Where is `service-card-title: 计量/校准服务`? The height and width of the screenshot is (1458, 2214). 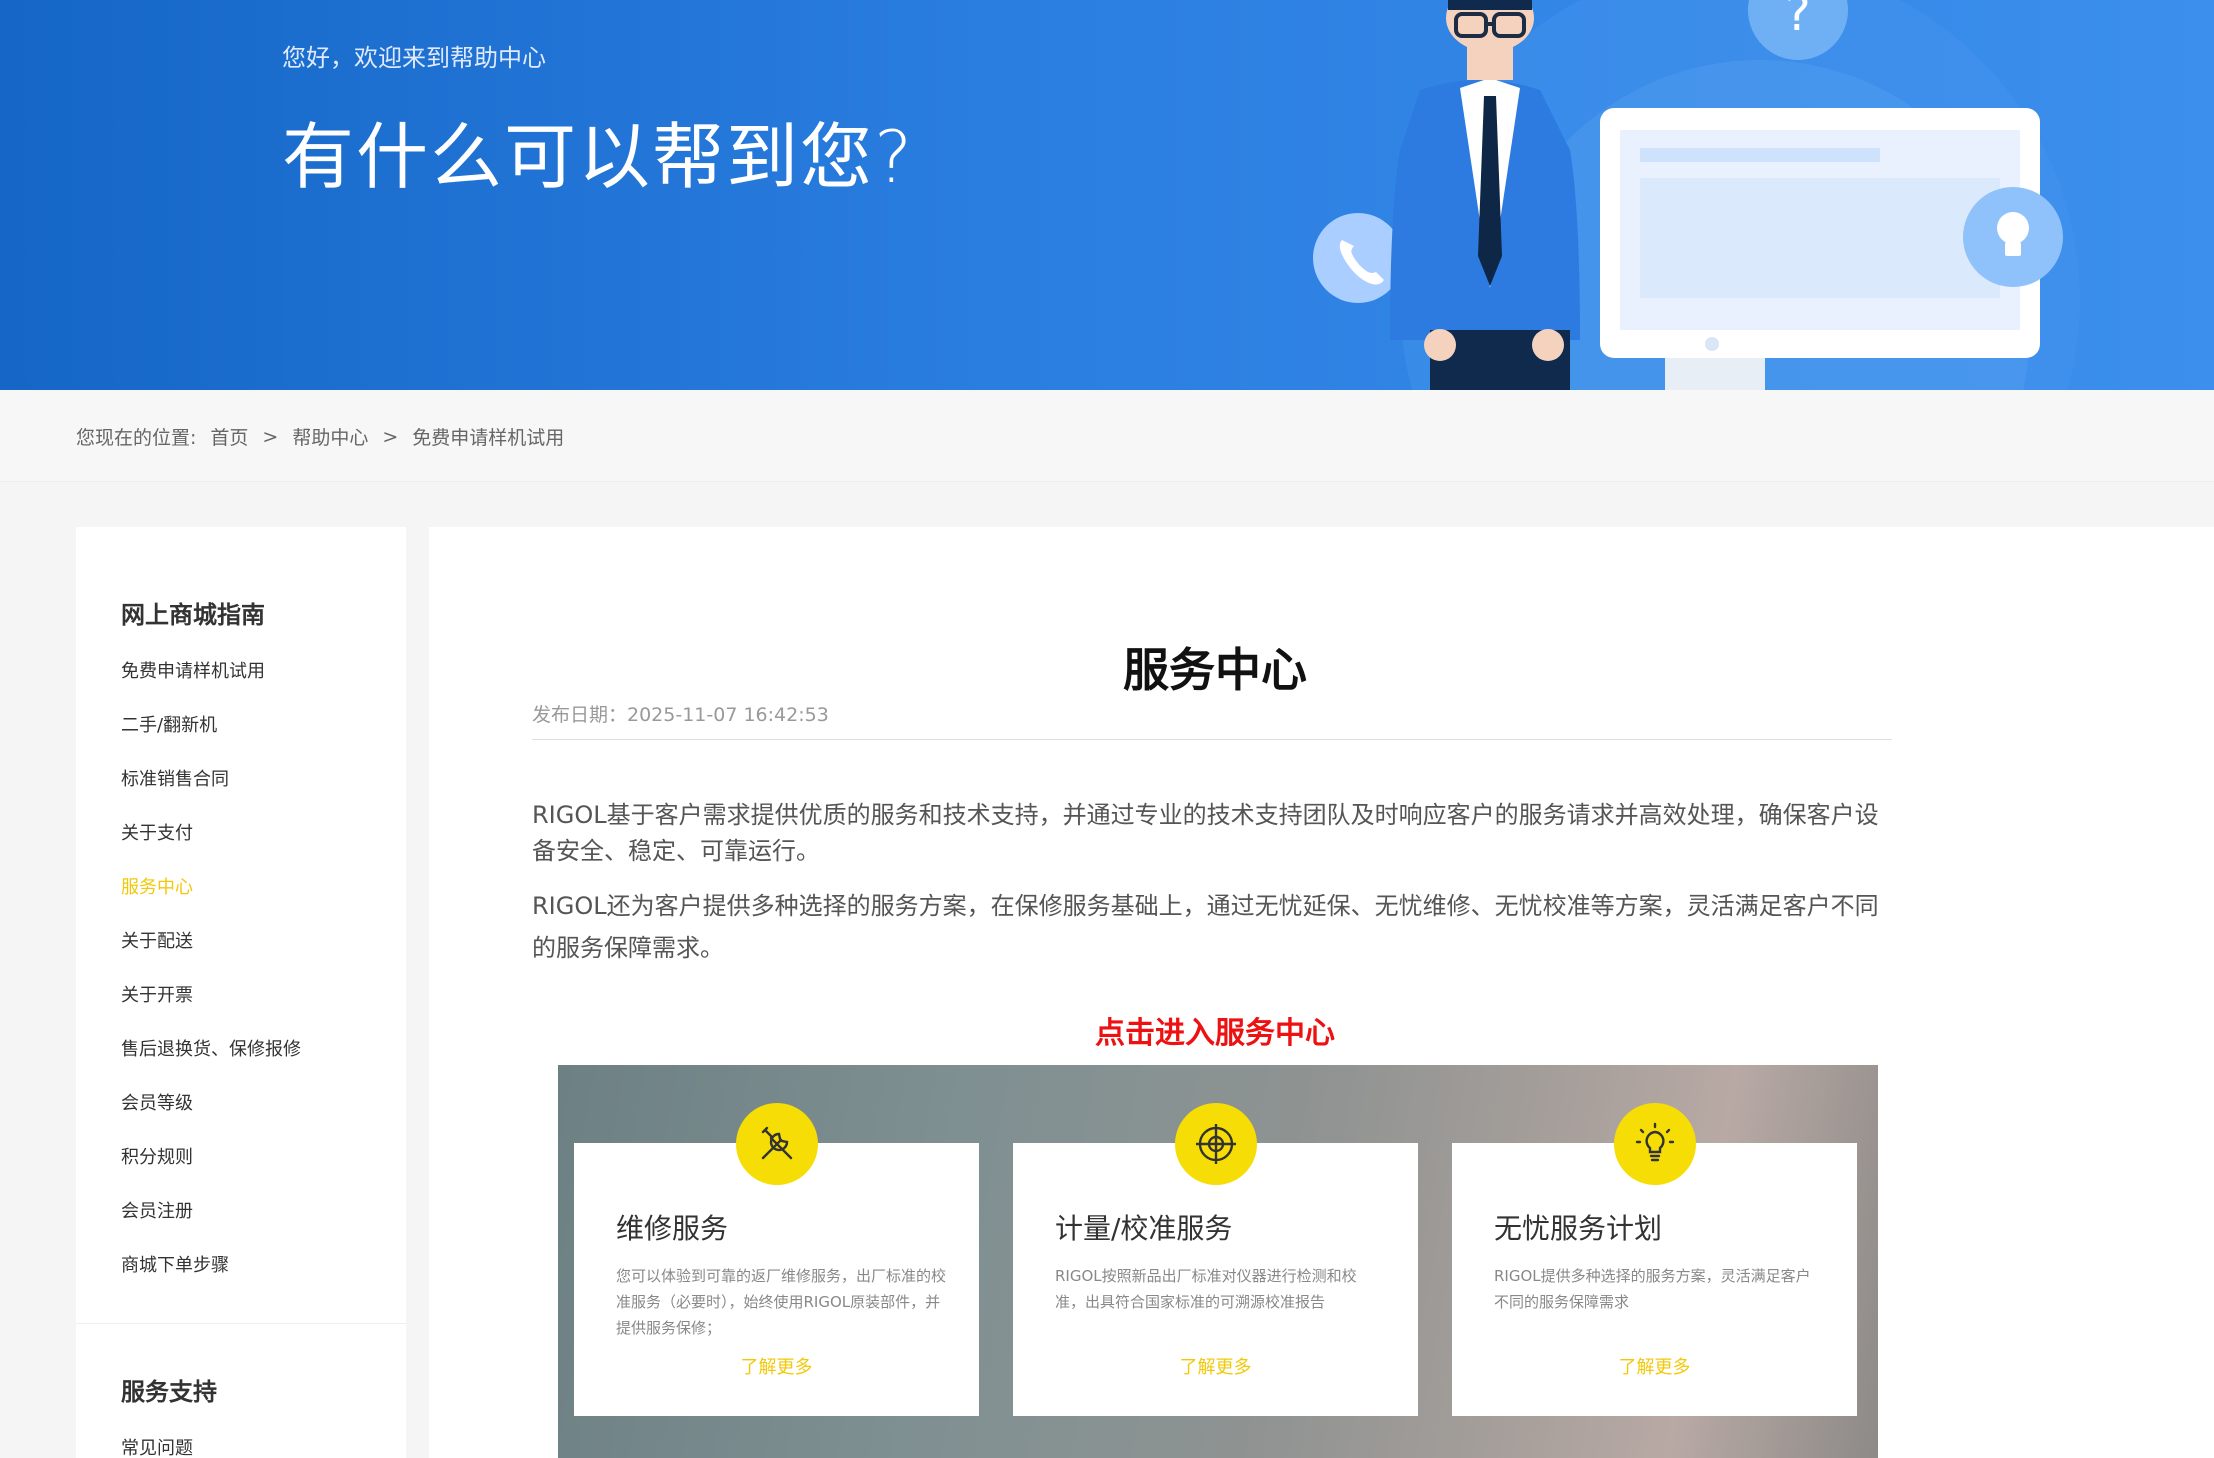 service-card-title: 计量/校准服务 is located at coordinates (1144, 1228).